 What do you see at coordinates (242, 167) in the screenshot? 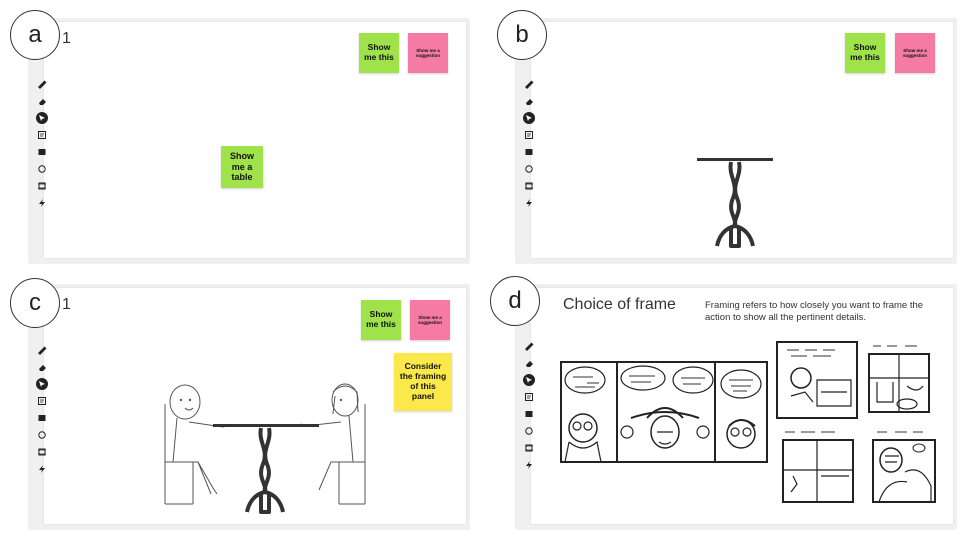
I see `sticky-show-me-table: Show me a table` at bounding box center [242, 167].